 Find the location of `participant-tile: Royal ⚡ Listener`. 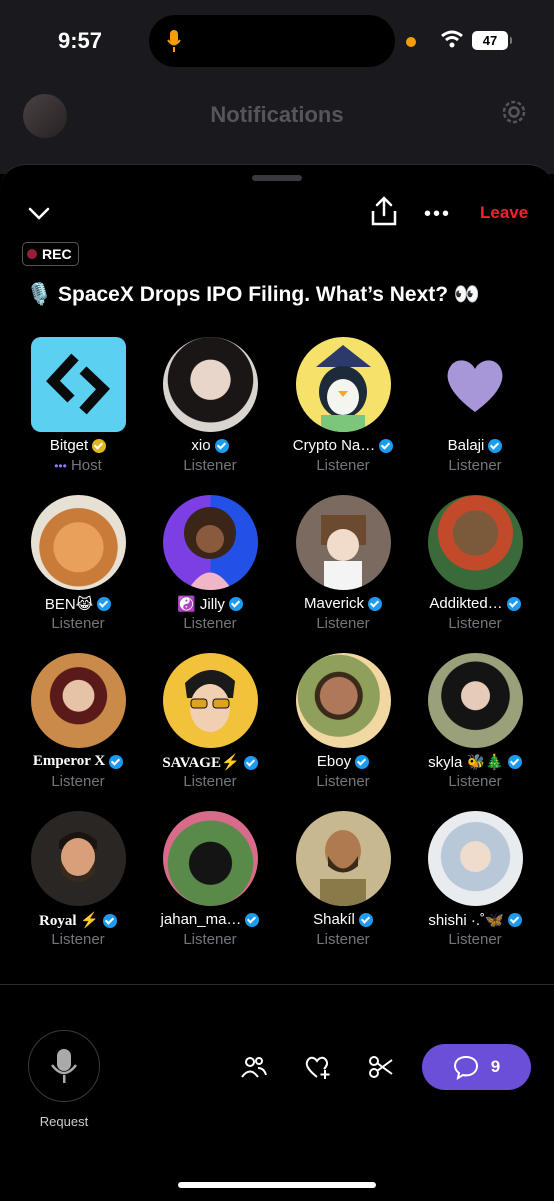

participant-tile: Royal ⚡ Listener is located at coordinates (78, 886).